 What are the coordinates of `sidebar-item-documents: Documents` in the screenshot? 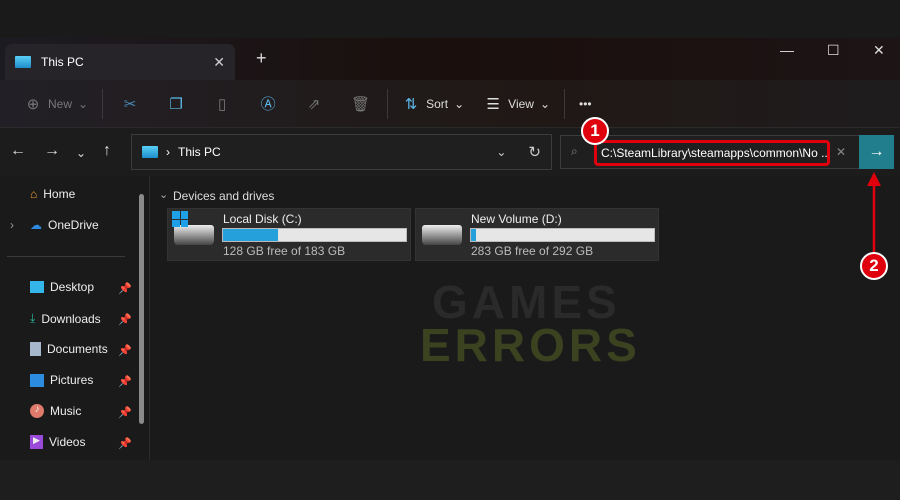 It's located at (69, 349).